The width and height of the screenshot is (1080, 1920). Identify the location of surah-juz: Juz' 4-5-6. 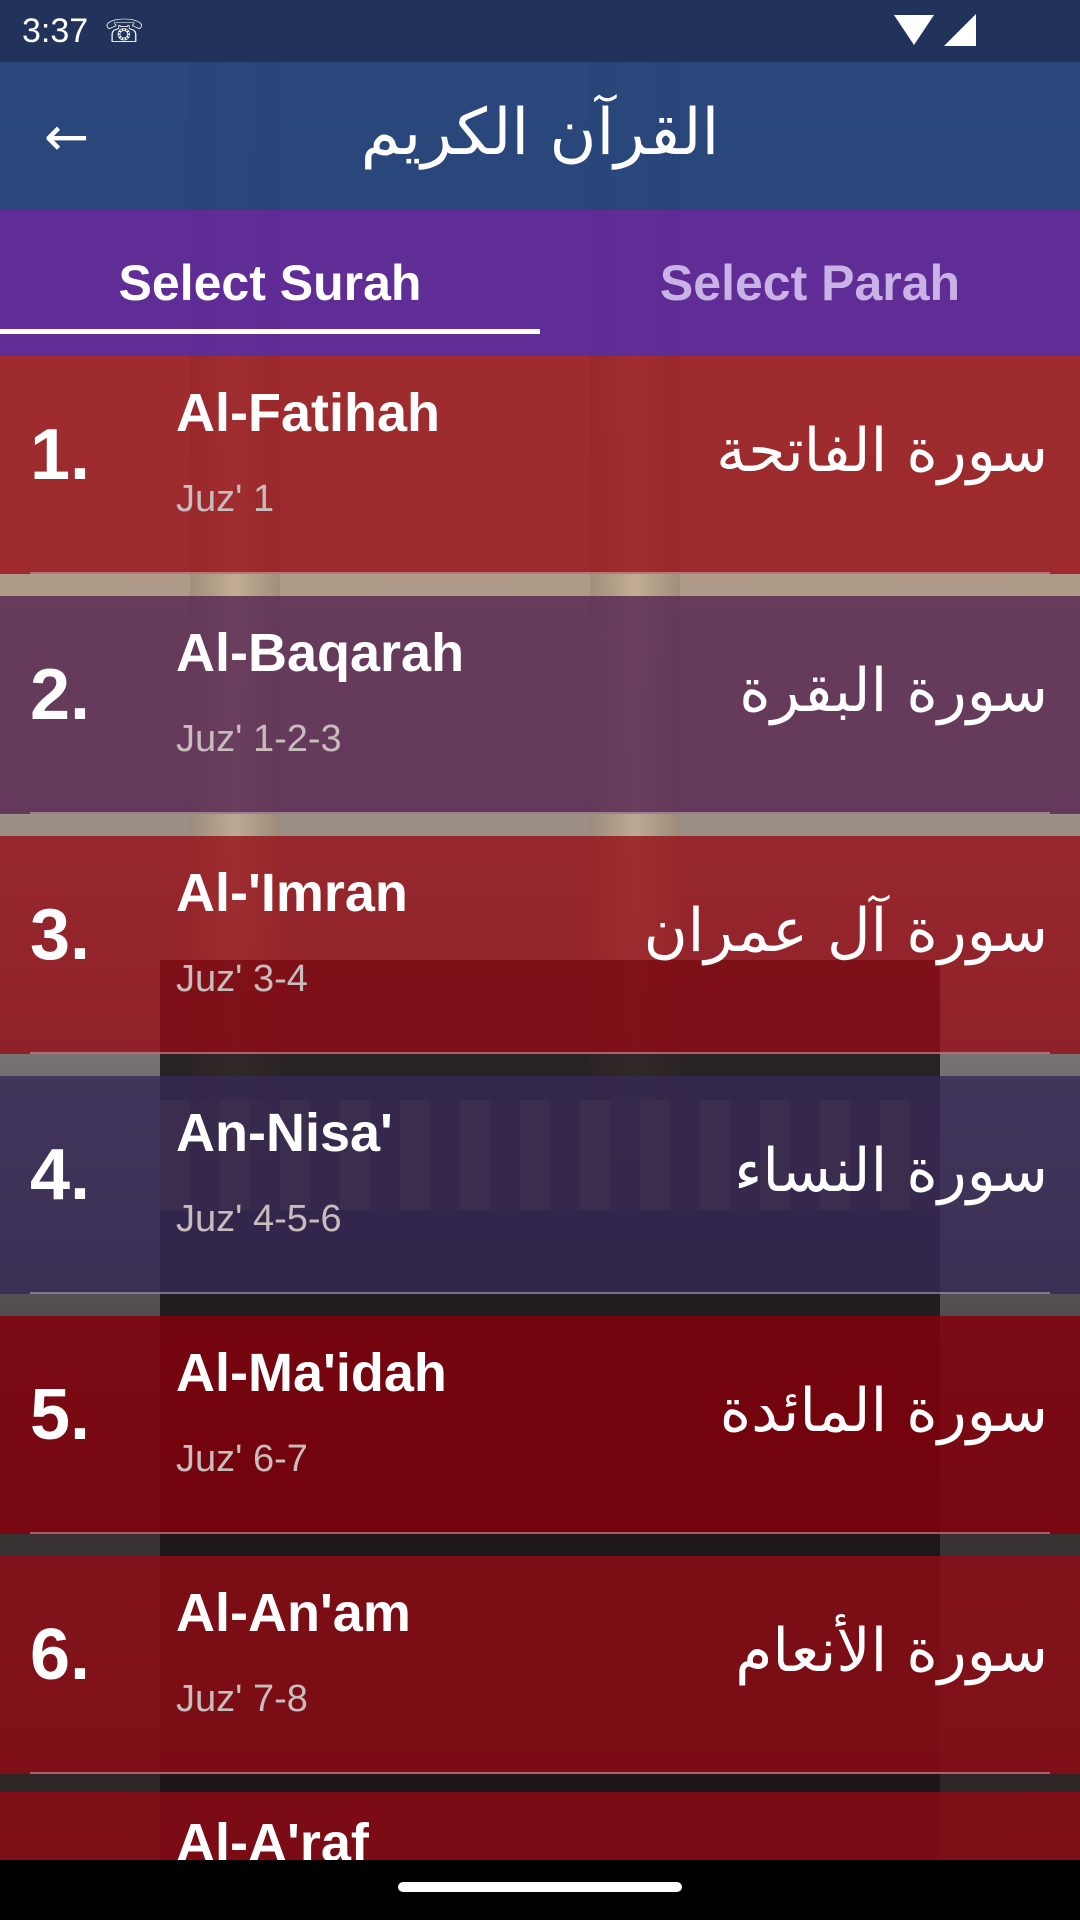
(259, 1219).